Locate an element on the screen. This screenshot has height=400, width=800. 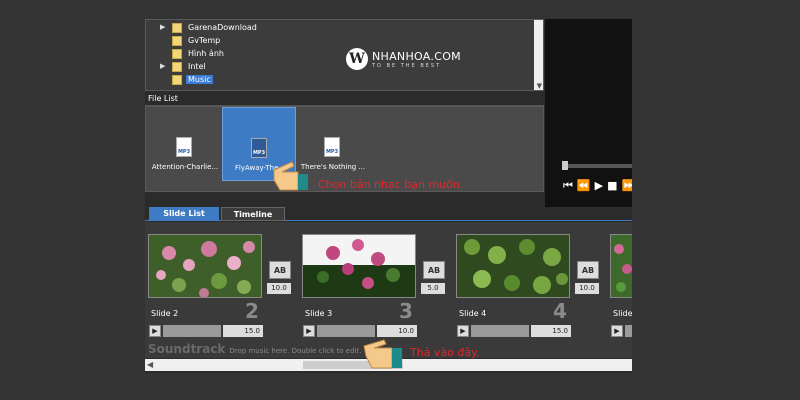
tree-item-gvtemp: GvTemp is located at coordinates (197, 40).